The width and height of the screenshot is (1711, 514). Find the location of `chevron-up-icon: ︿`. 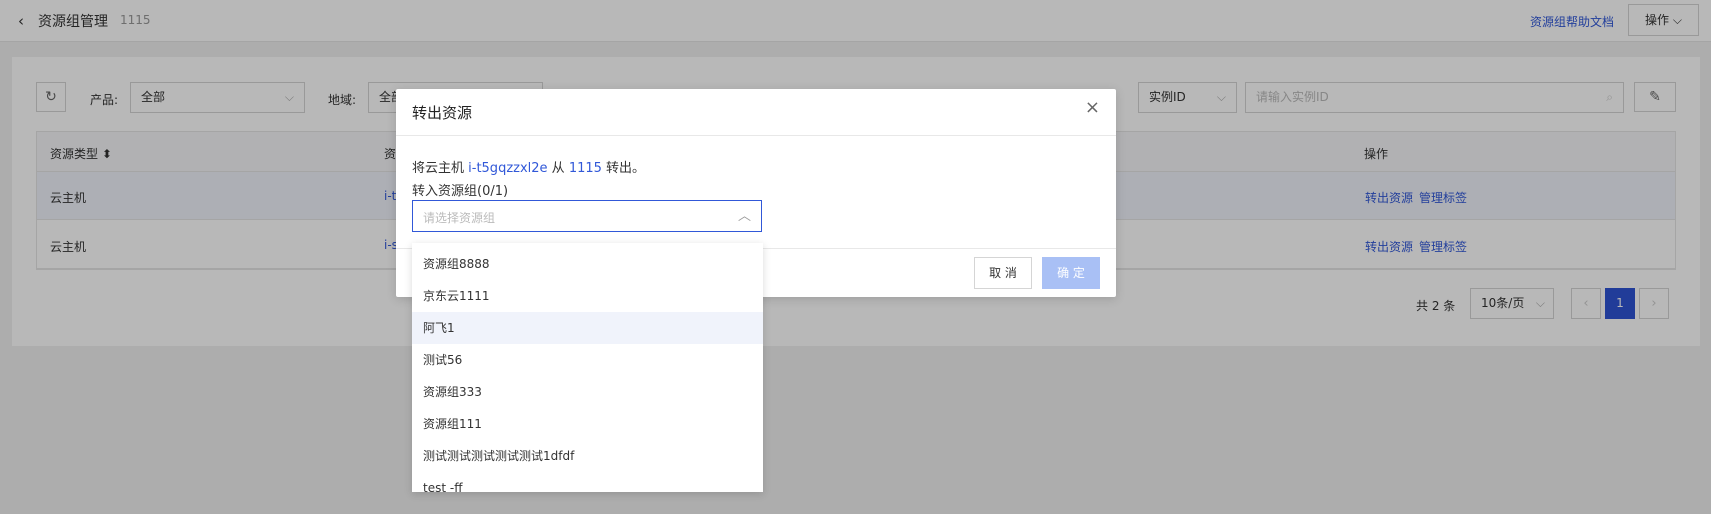

chevron-up-icon: ︿ is located at coordinates (744, 216).